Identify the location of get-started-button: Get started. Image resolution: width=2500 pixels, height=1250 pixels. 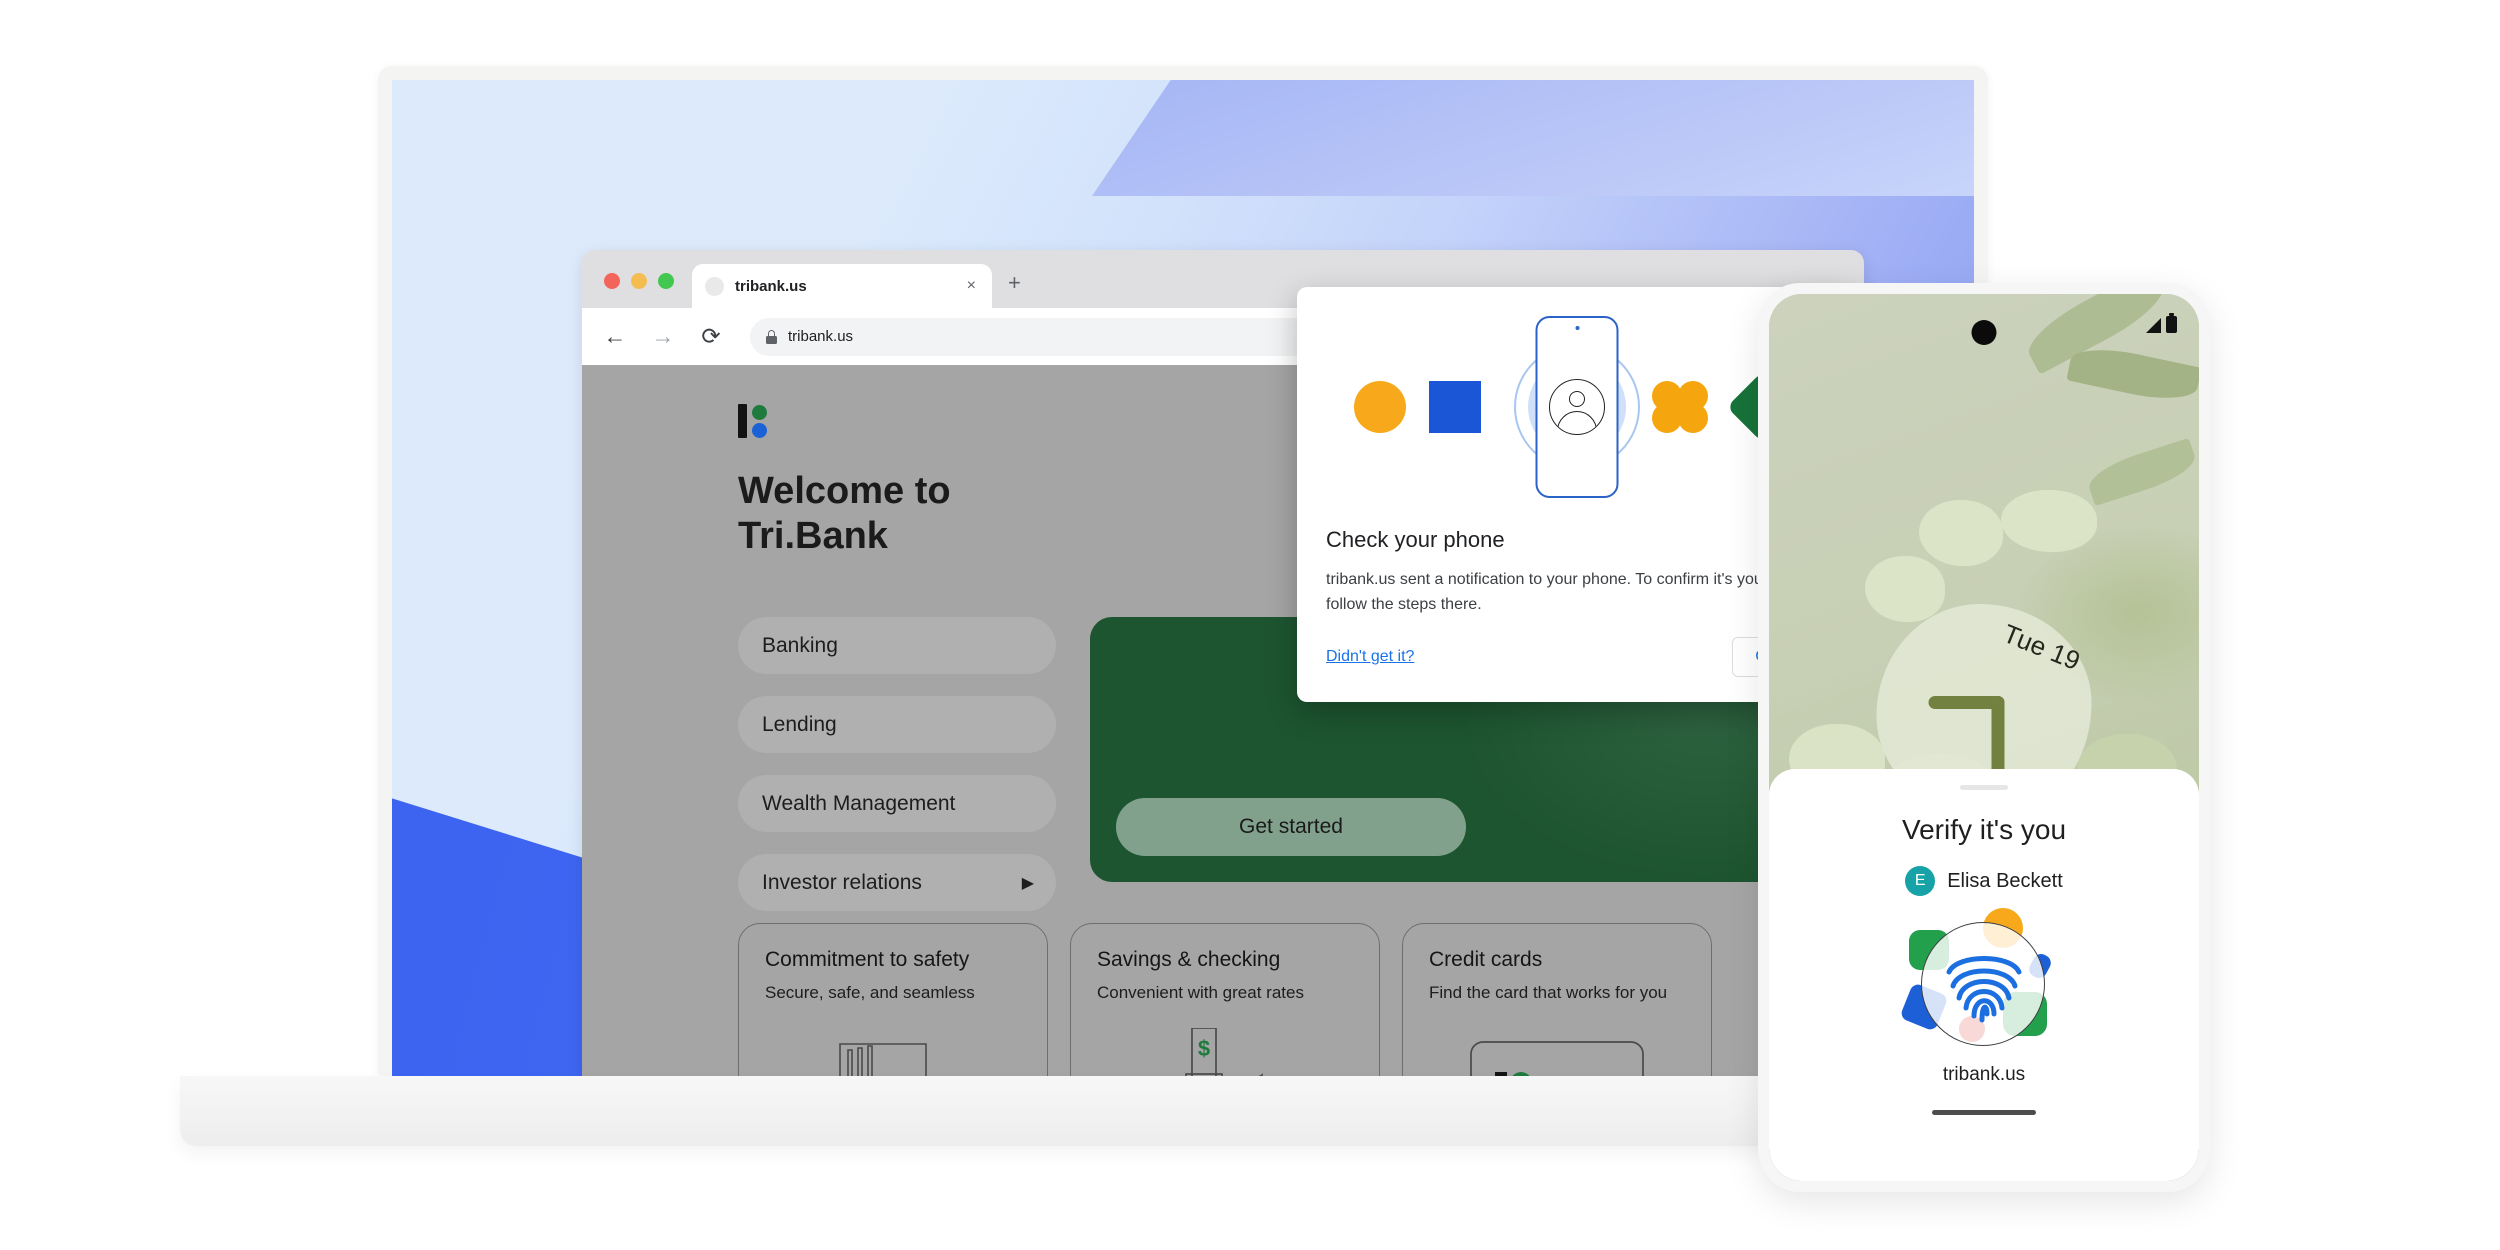
(1291, 827).